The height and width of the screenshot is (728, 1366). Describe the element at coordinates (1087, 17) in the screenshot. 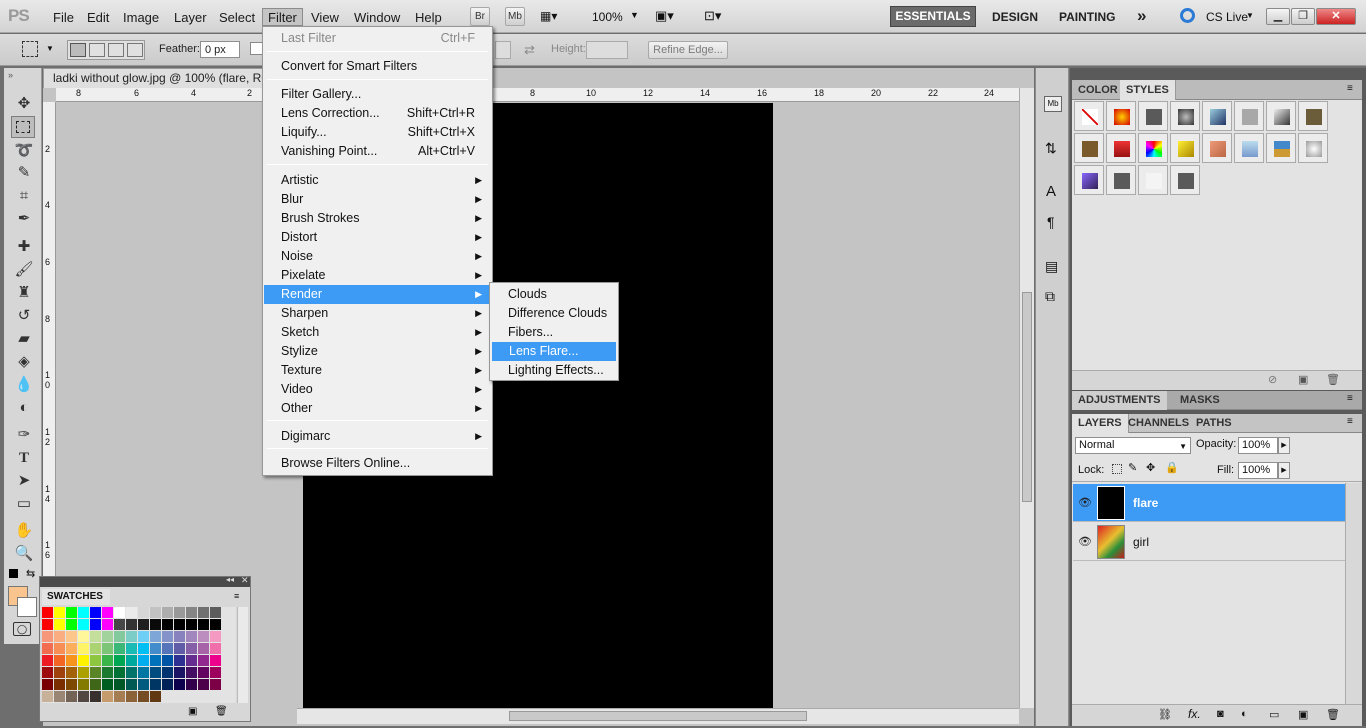

I see `workspace-painting: PAINTING` at that location.